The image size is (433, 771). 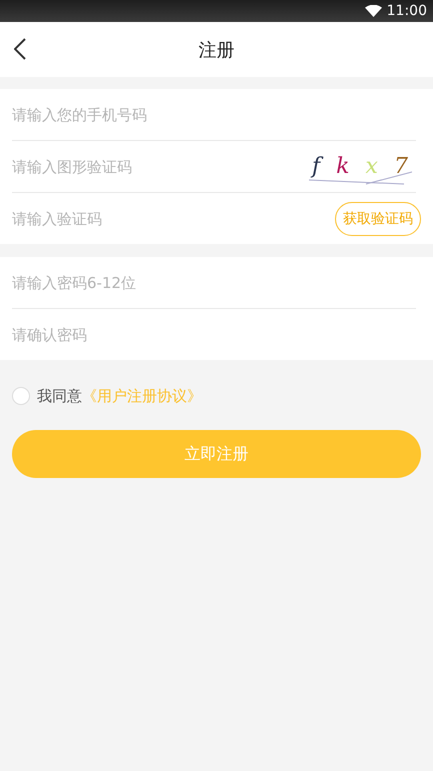 What do you see at coordinates (372, 166) in the screenshot?
I see `captcha-character: x` at bounding box center [372, 166].